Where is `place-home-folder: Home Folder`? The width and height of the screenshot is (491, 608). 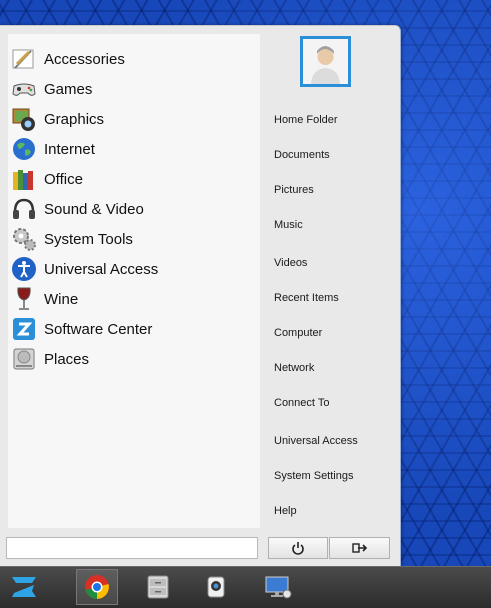 place-home-folder: Home Folder is located at coordinates (306, 120).